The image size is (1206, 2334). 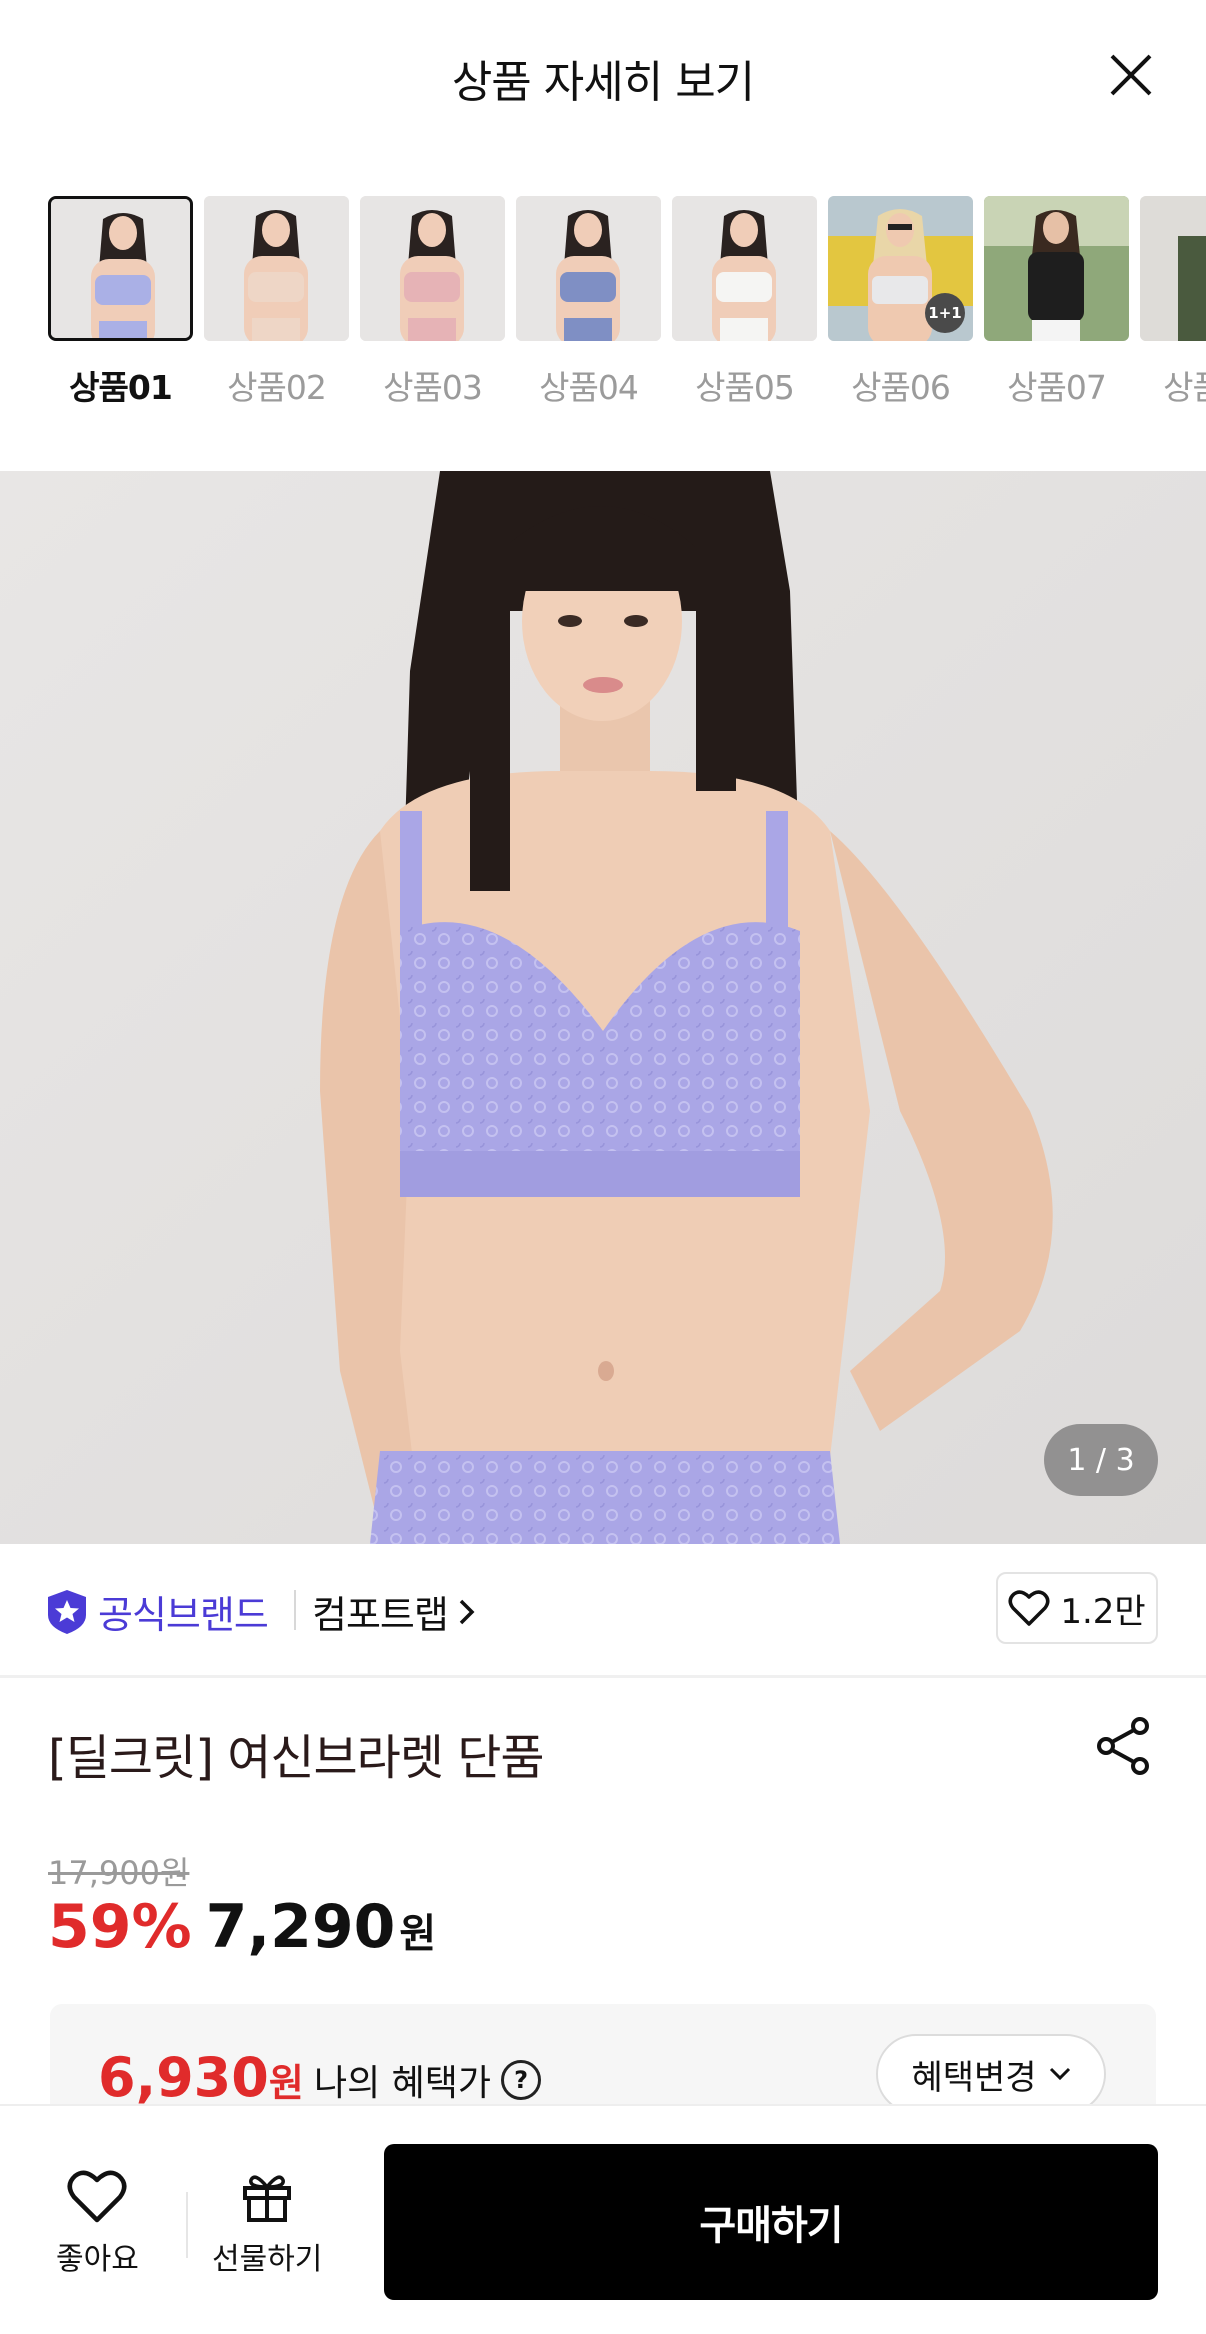 I want to click on close-icon, so click(x=1131, y=75).